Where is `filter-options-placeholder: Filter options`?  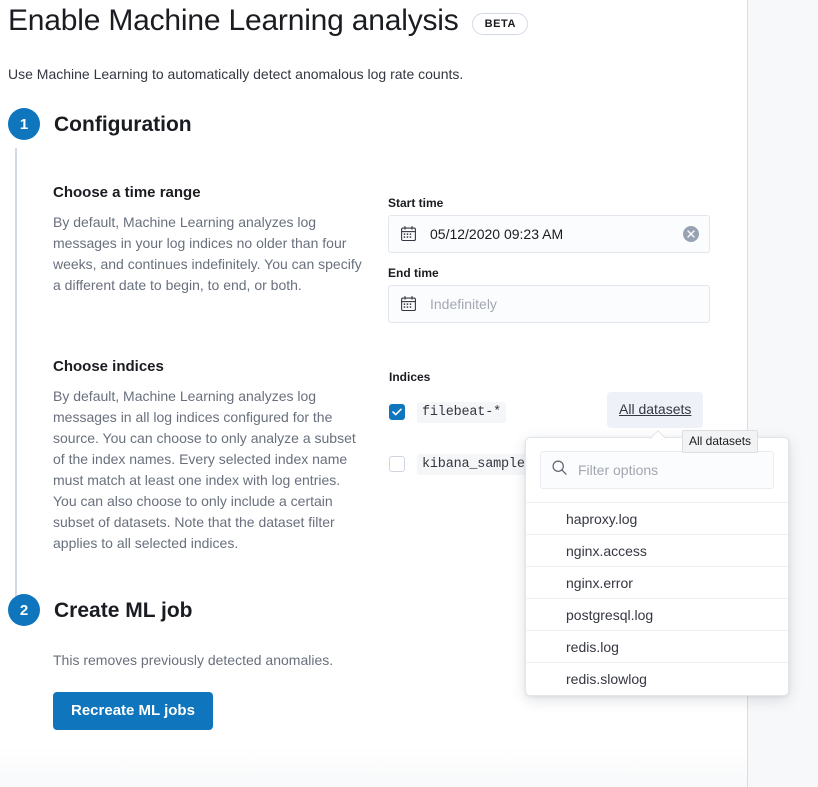
filter-options-placeholder: Filter options is located at coordinates (618, 470).